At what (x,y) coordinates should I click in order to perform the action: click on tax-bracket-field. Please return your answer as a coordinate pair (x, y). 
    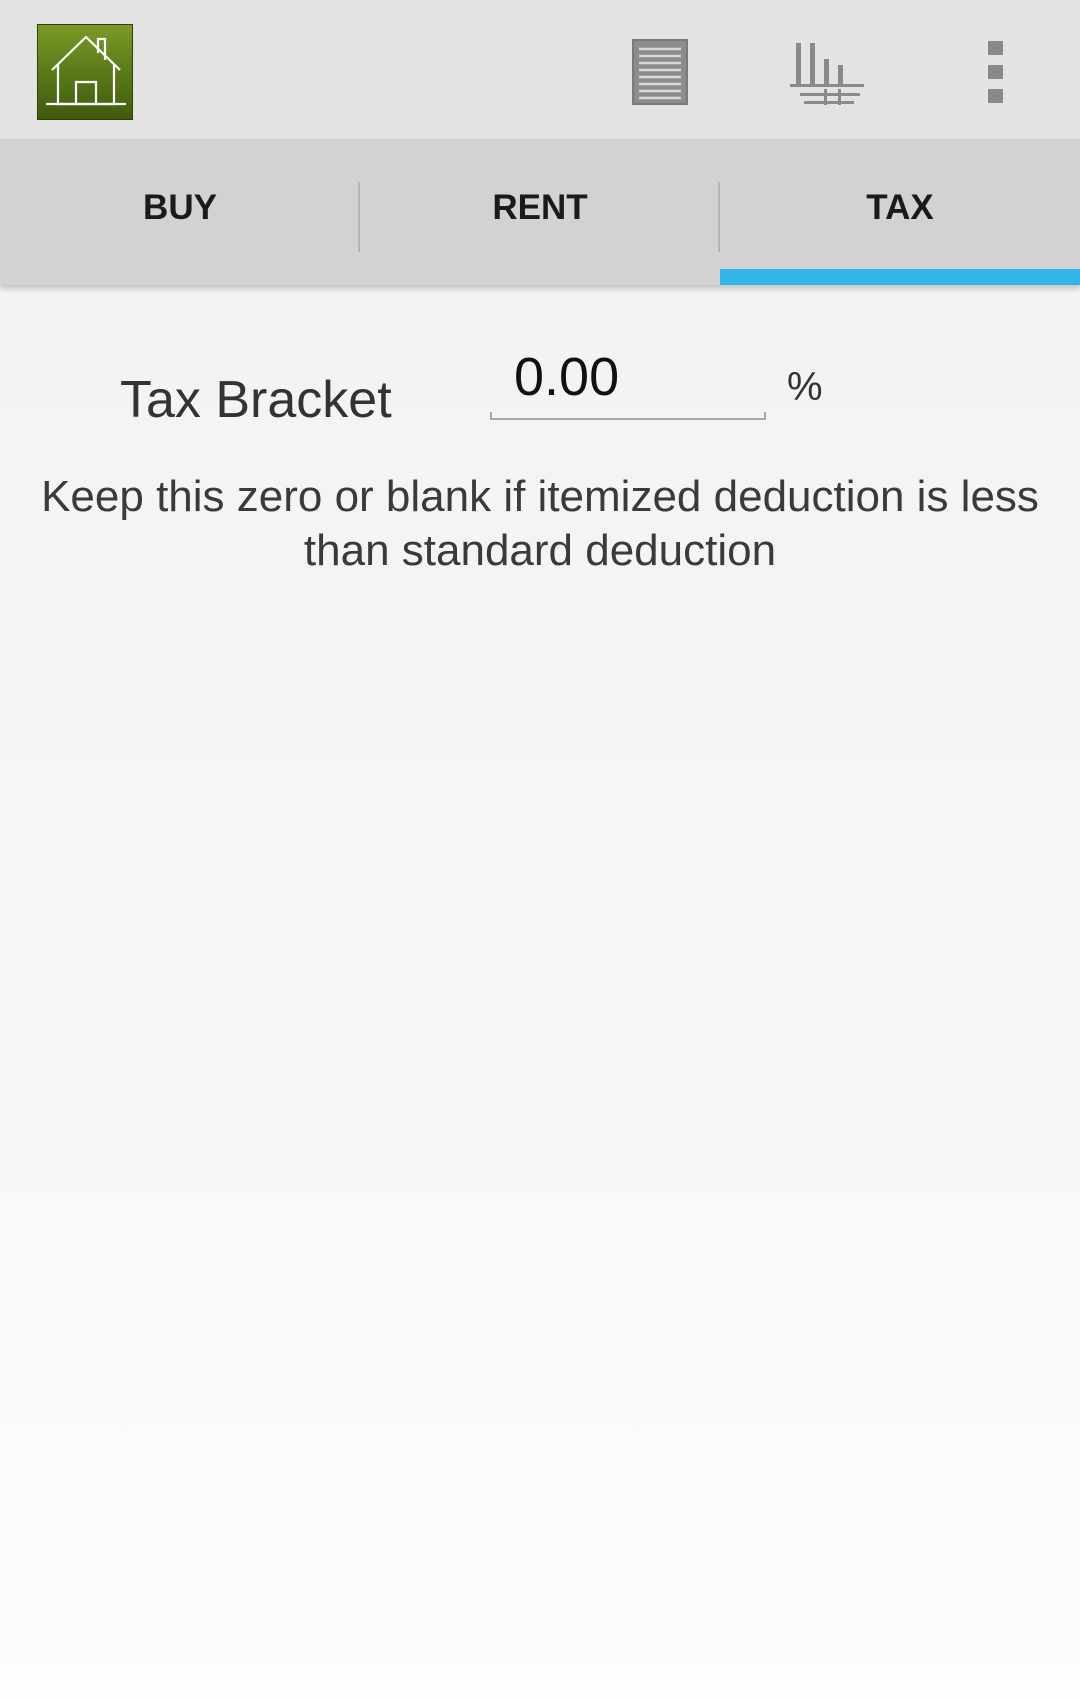
    Looking at the image, I should click on (628, 380).